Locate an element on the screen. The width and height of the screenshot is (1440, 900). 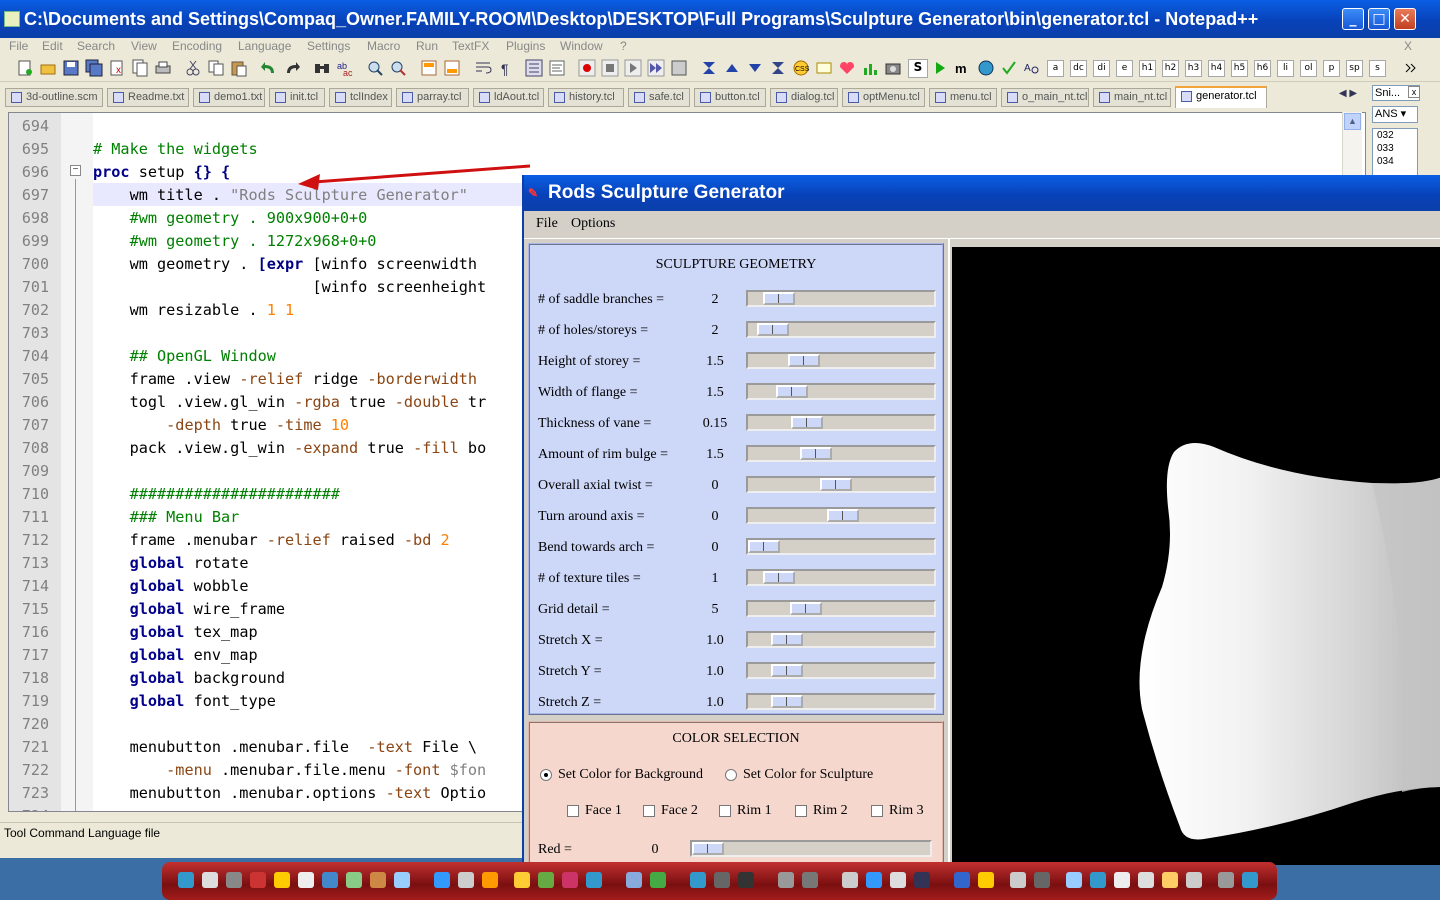
save-icon is located at coordinates (71, 68).